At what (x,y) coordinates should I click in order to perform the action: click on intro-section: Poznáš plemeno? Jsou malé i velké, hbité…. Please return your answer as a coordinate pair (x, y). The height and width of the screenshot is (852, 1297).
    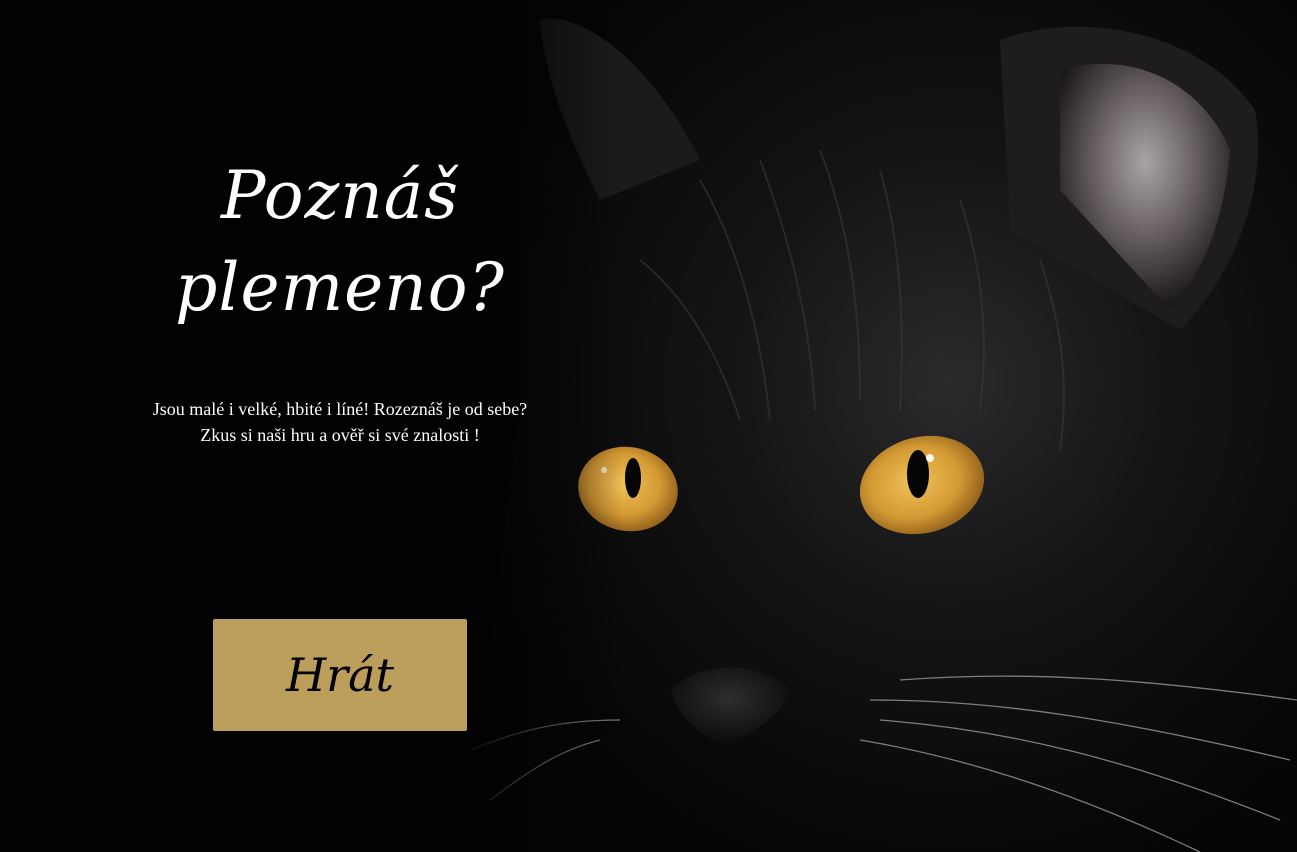
    Looking at the image, I should click on (340, 299).